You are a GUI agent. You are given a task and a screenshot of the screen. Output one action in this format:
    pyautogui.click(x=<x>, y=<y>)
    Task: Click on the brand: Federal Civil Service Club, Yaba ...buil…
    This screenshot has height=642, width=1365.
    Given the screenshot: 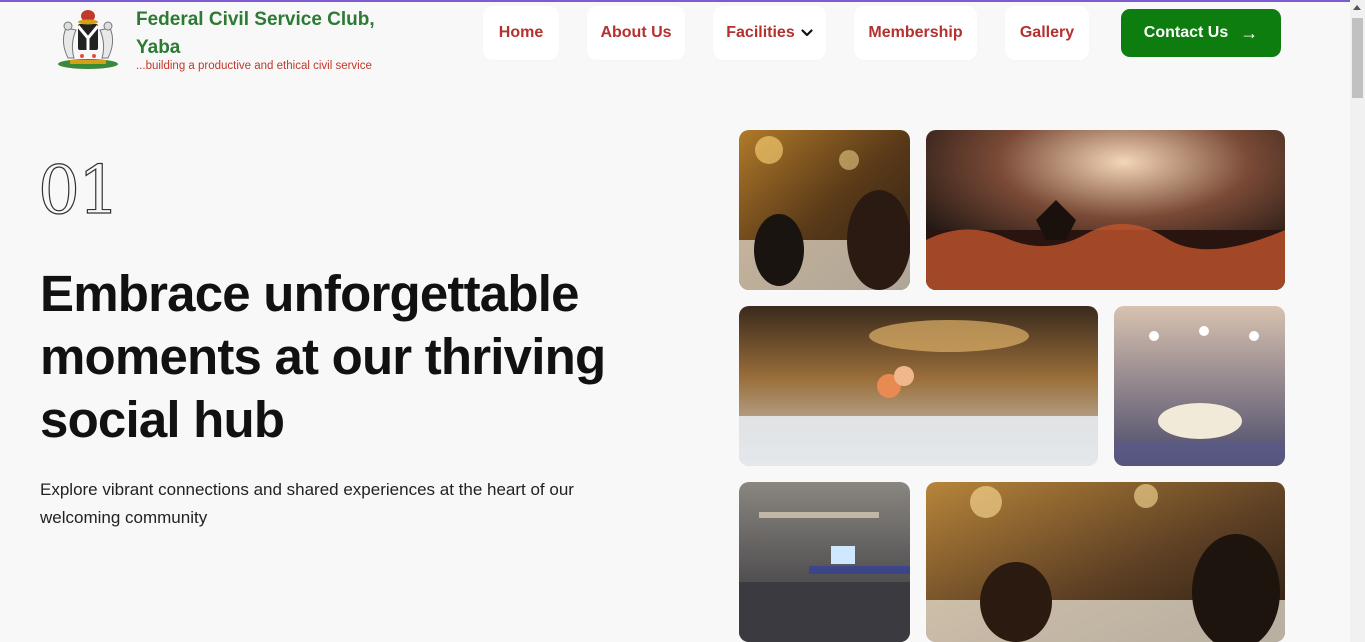 What is the action you would take?
    pyautogui.click(x=219, y=39)
    